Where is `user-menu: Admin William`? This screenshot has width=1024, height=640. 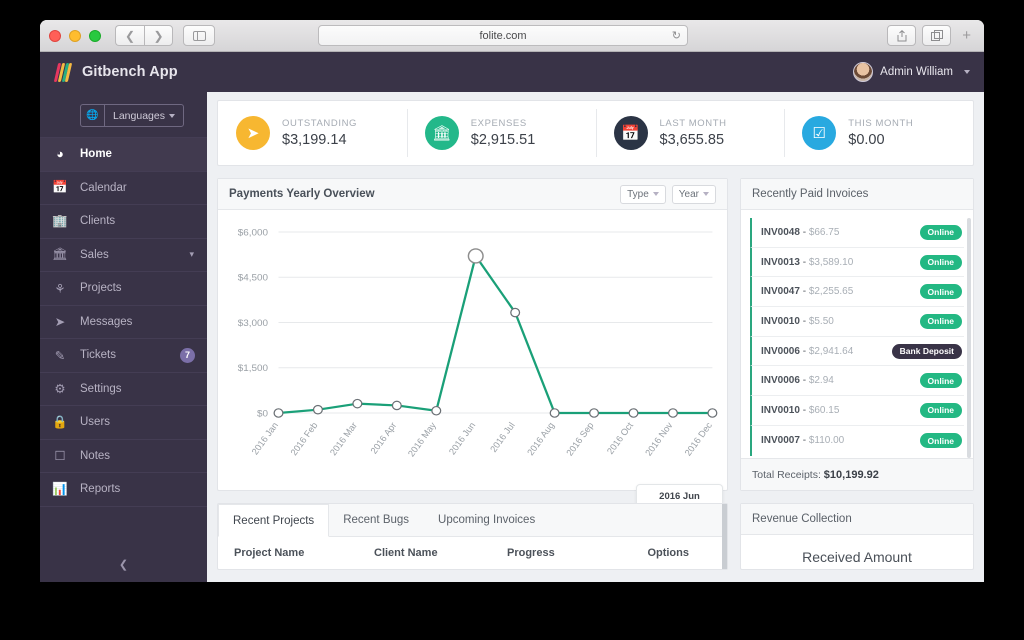 user-menu: Admin William is located at coordinates (911, 72).